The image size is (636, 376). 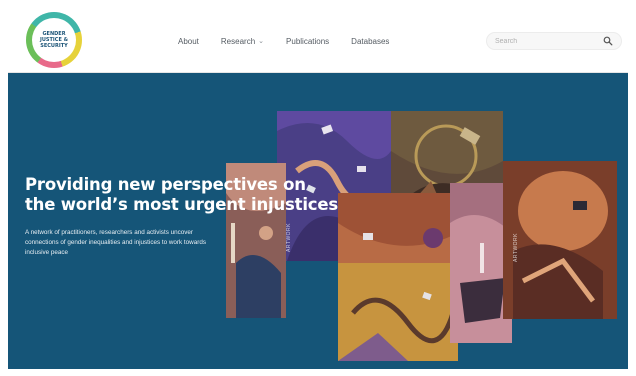 I want to click on nav-item-research: Research ⌄, so click(x=242, y=41).